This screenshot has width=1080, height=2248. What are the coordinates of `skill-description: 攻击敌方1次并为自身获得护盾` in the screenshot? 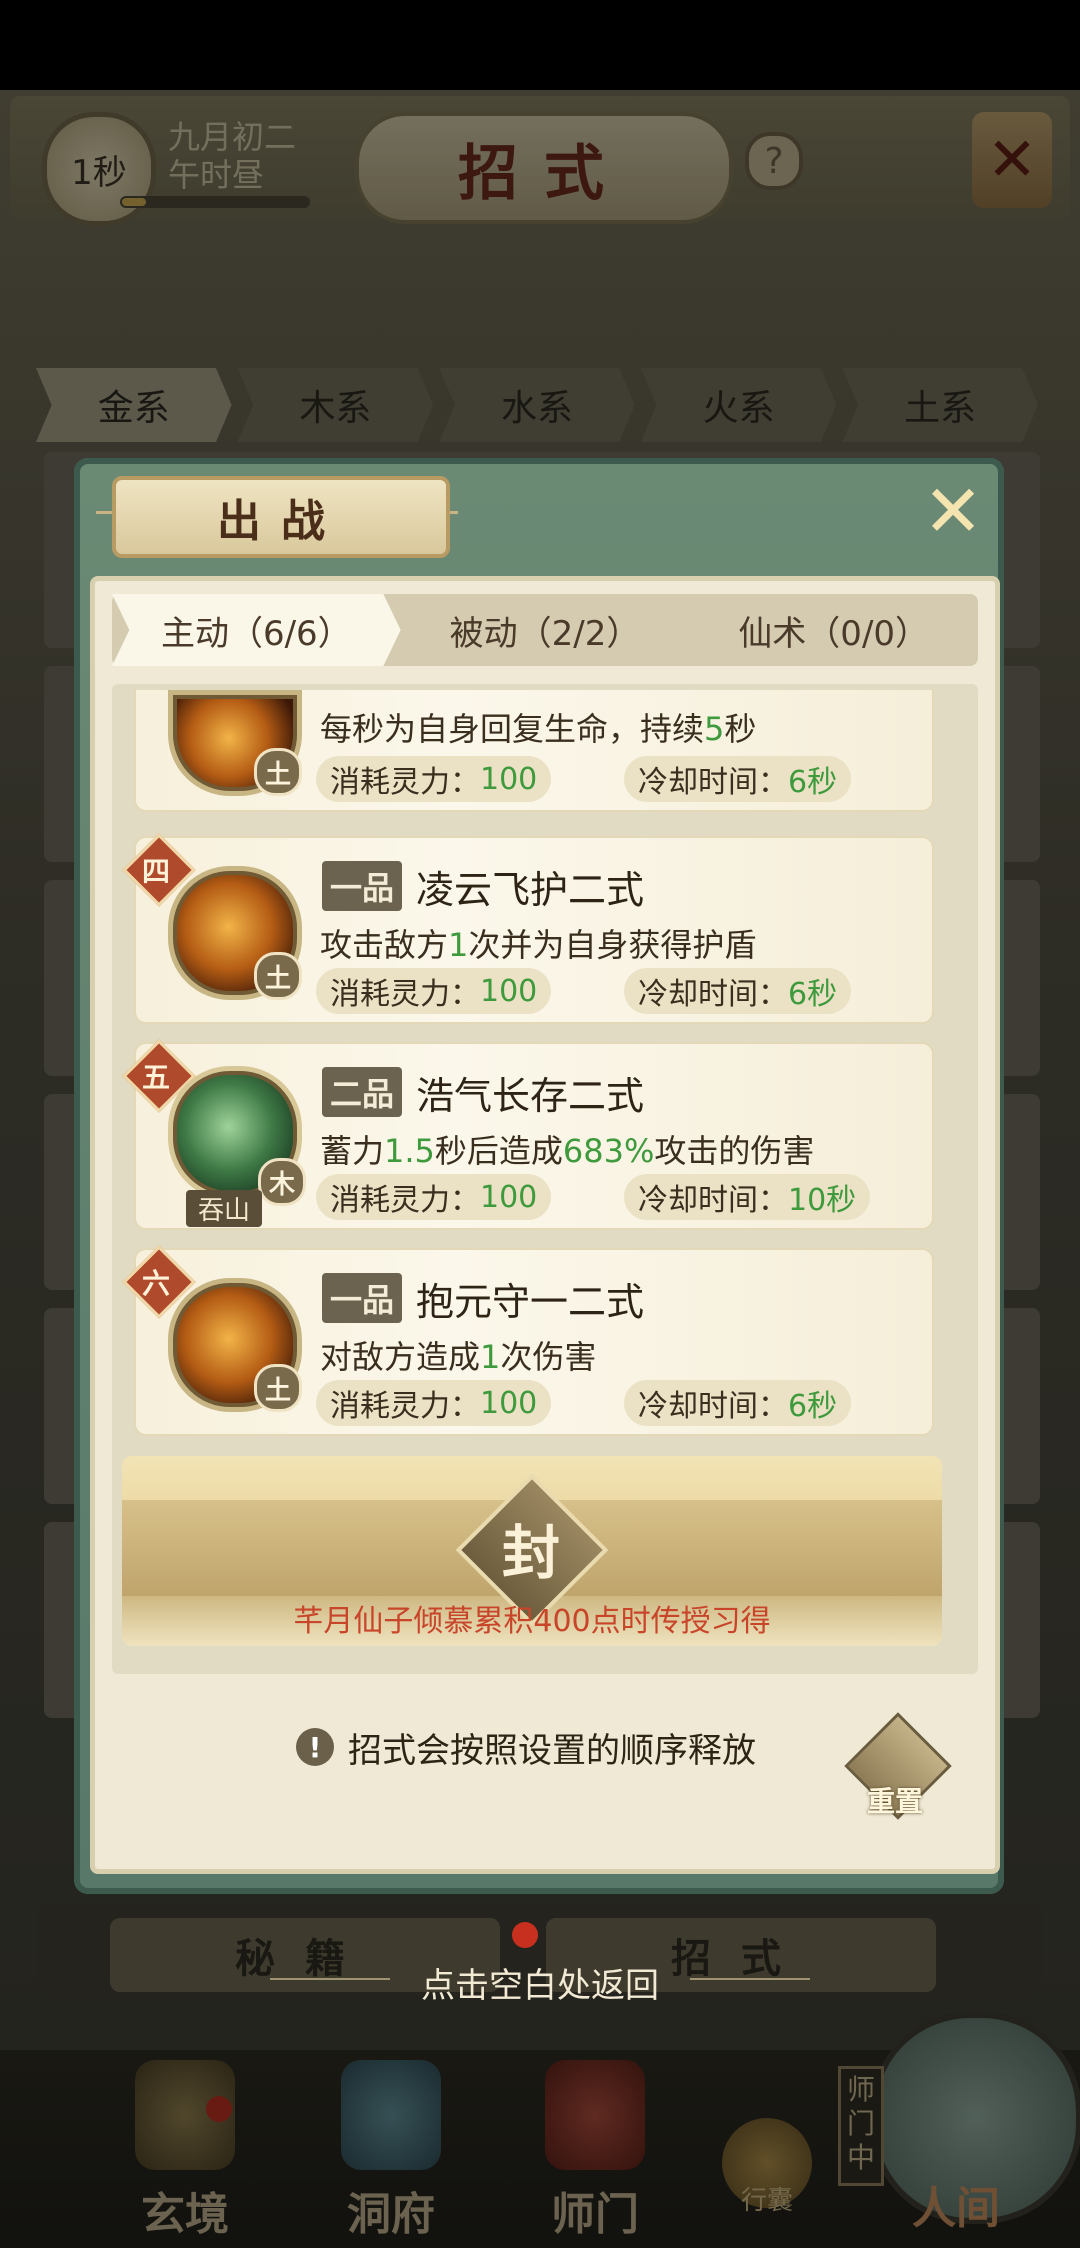 It's located at (538, 945).